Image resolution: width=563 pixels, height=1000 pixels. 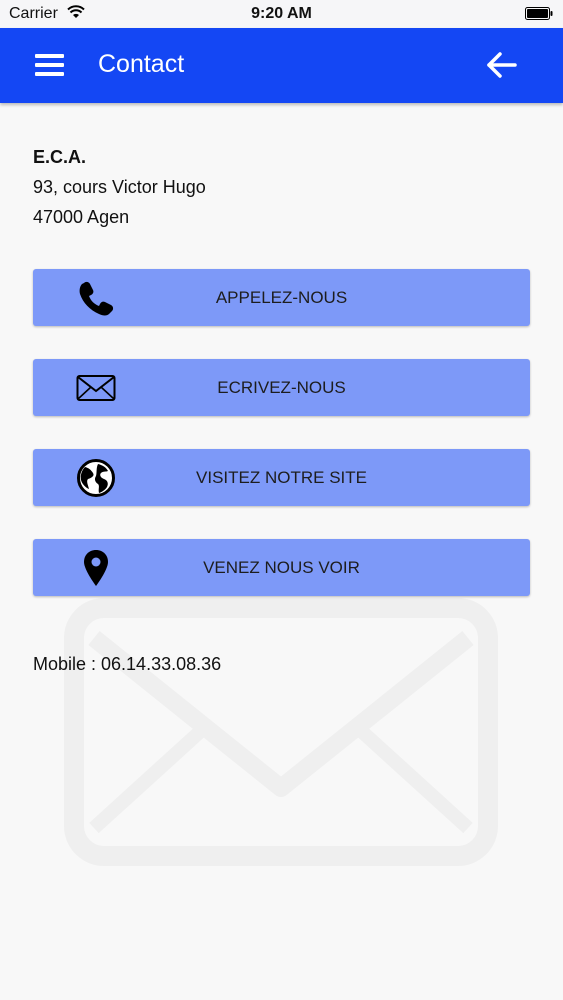 What do you see at coordinates (96, 298) in the screenshot?
I see `phone-icon` at bounding box center [96, 298].